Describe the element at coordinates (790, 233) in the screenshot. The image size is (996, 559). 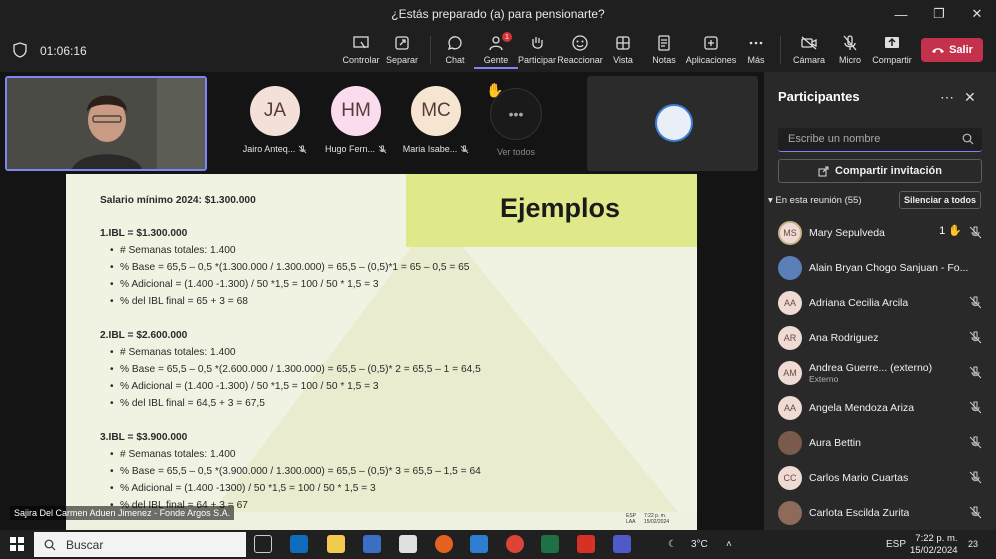
I see `participant-avatar: MS` at that location.